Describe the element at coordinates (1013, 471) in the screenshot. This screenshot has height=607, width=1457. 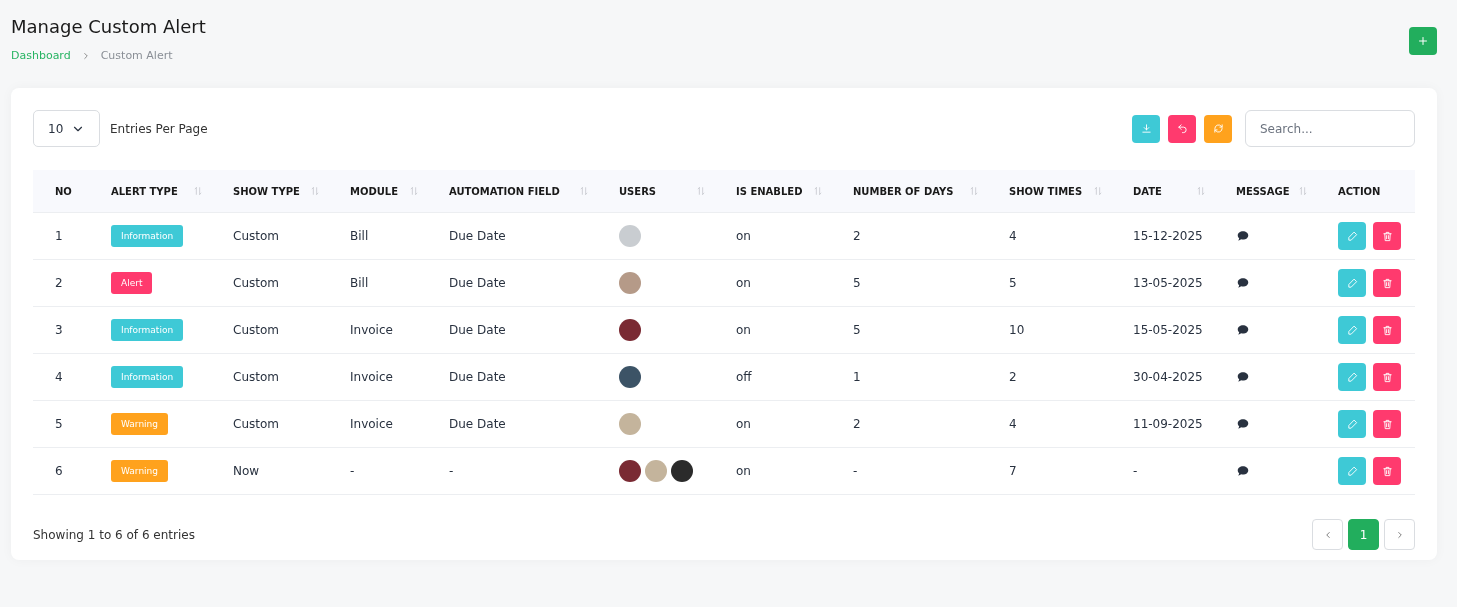
I see `table-cell: 7` at that location.